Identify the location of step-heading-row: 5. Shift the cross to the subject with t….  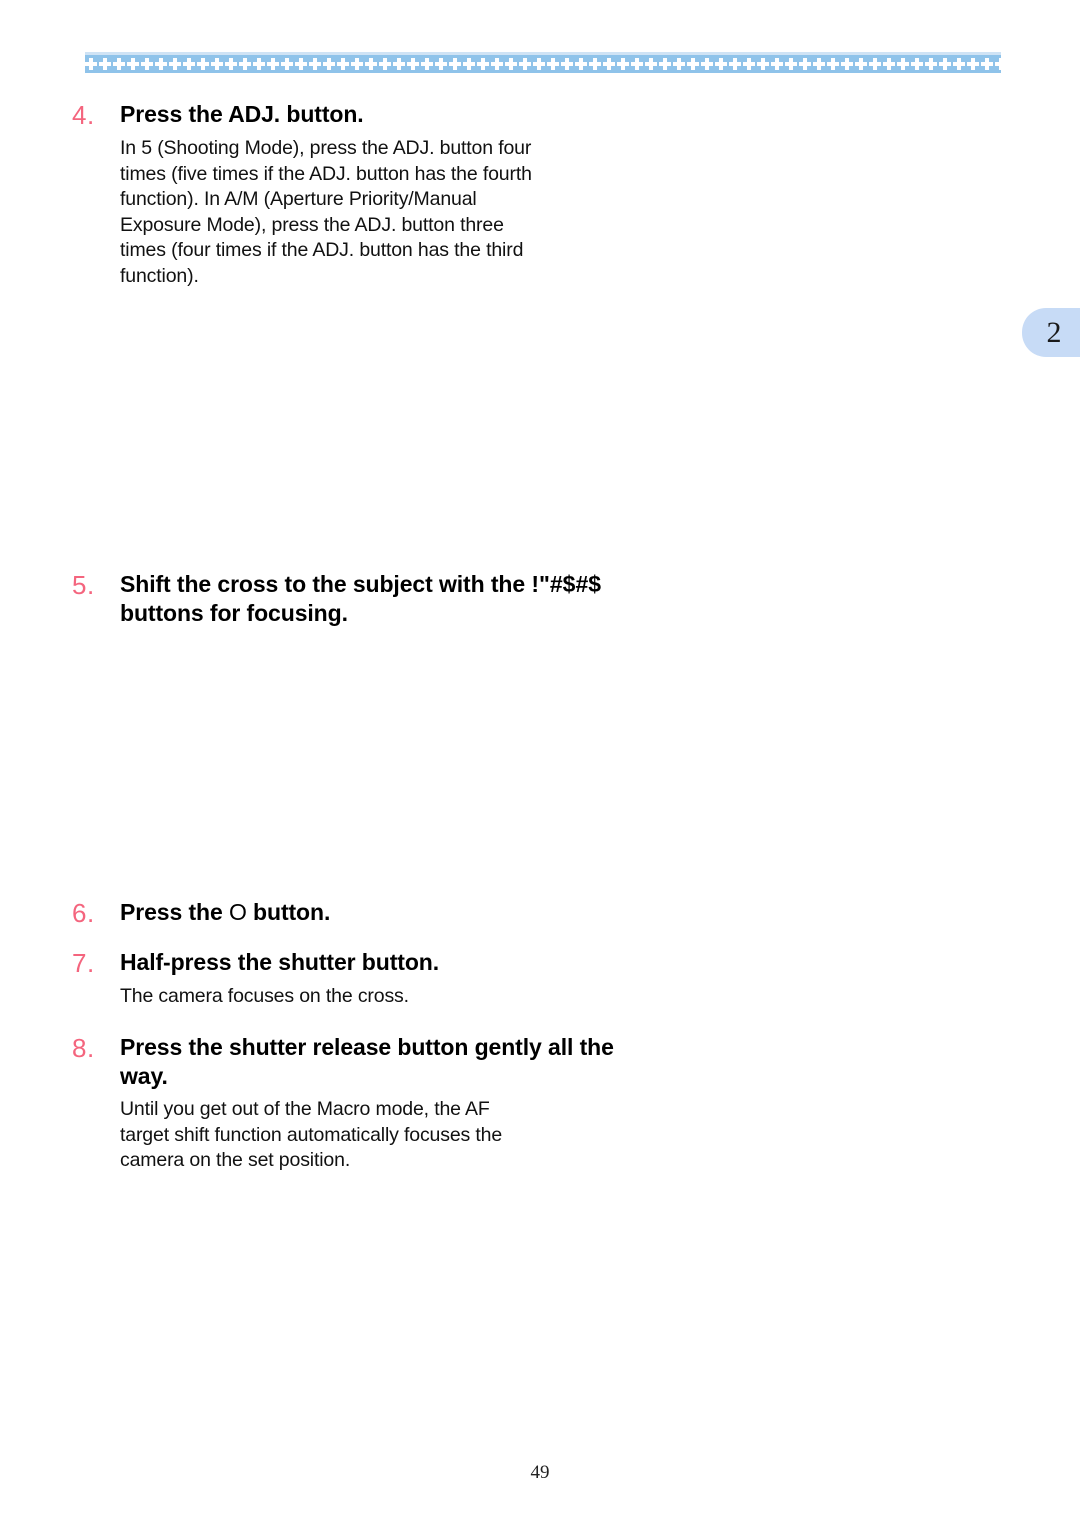
(352, 599).